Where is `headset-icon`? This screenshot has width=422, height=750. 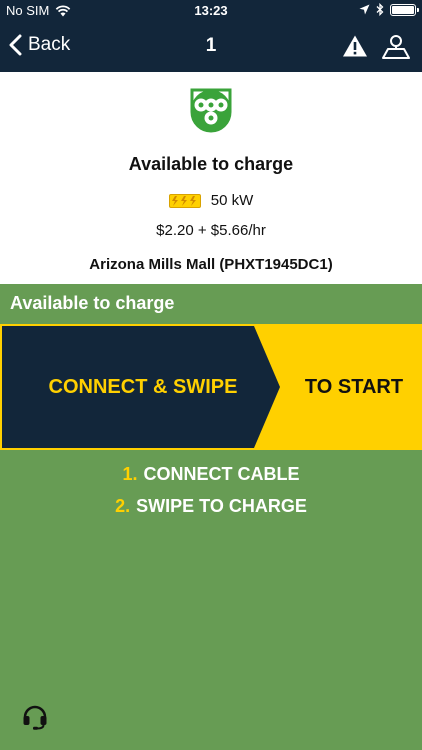 headset-icon is located at coordinates (35, 716).